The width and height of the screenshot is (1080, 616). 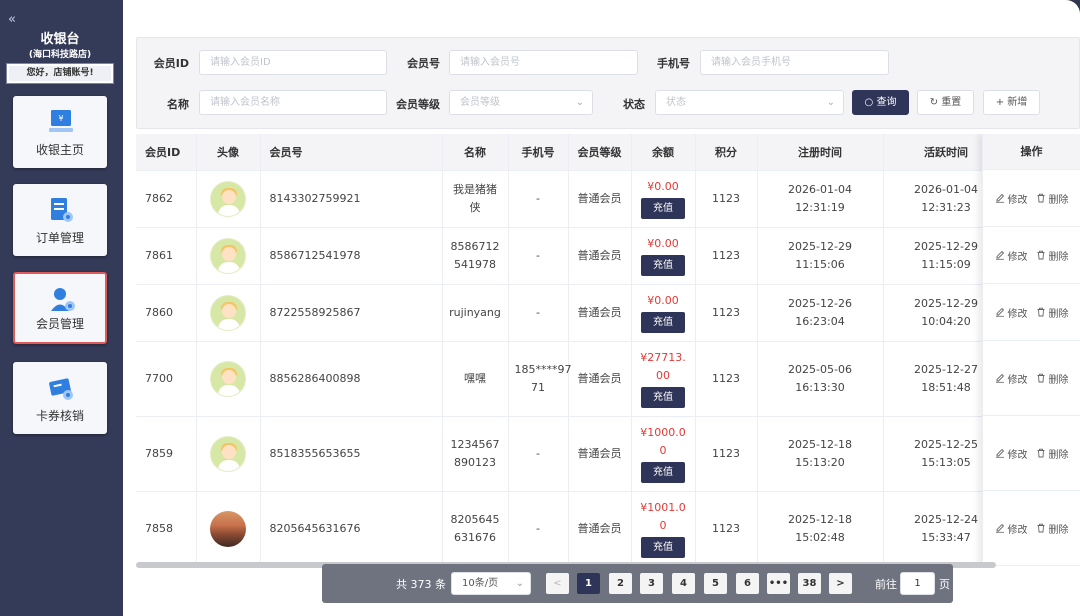 What do you see at coordinates (1031, 351) in the screenshot?
I see `operations-column: 操作 修改 删除 修改 删除 修改 删除 修改 删除 修改 删除 修改 删除` at bounding box center [1031, 351].